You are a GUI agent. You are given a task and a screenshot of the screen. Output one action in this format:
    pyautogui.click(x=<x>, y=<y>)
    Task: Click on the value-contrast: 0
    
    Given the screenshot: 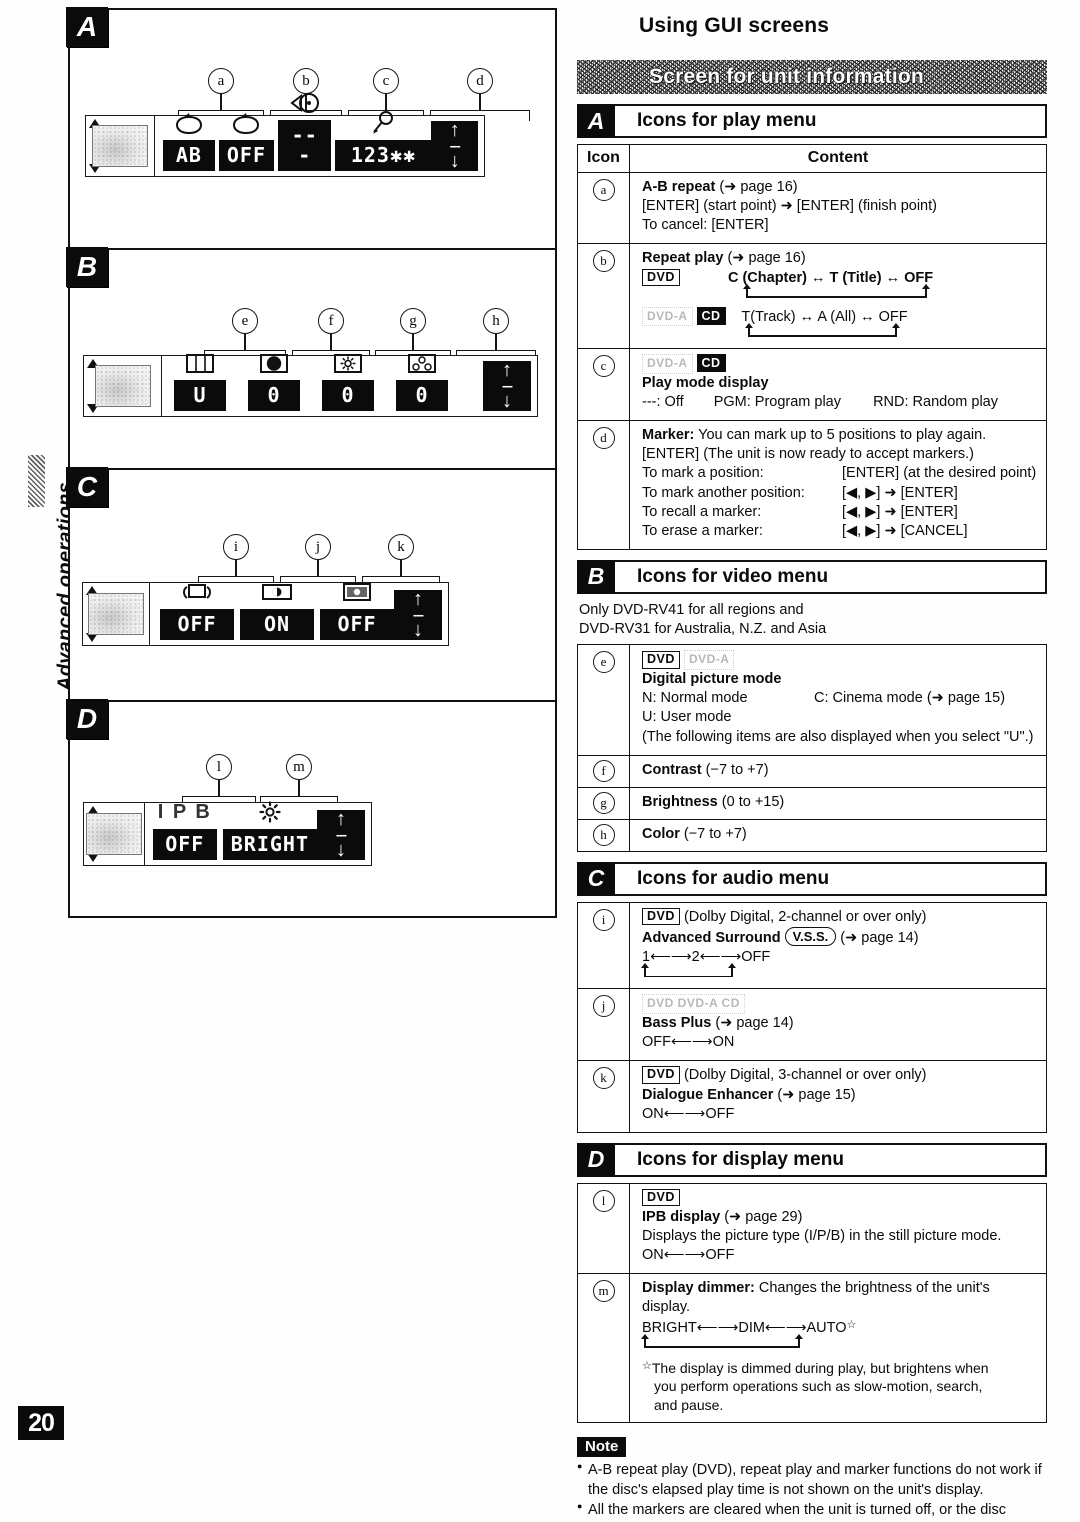 What is the action you would take?
    pyautogui.click(x=274, y=395)
    